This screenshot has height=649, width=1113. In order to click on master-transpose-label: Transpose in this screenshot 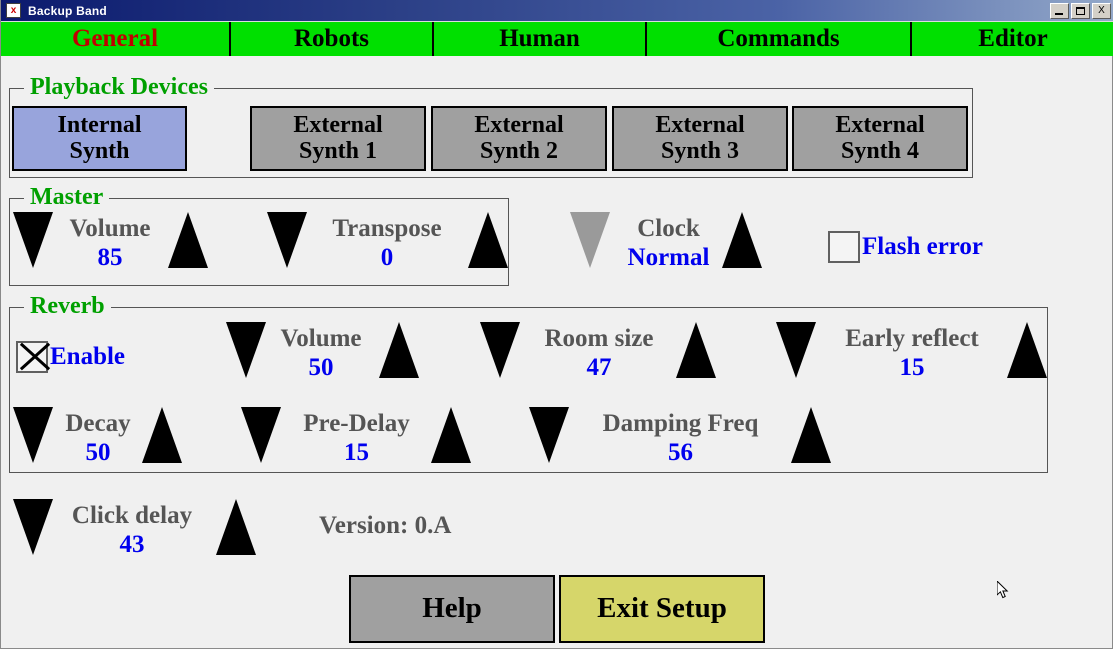, I will do `click(387, 228)`.